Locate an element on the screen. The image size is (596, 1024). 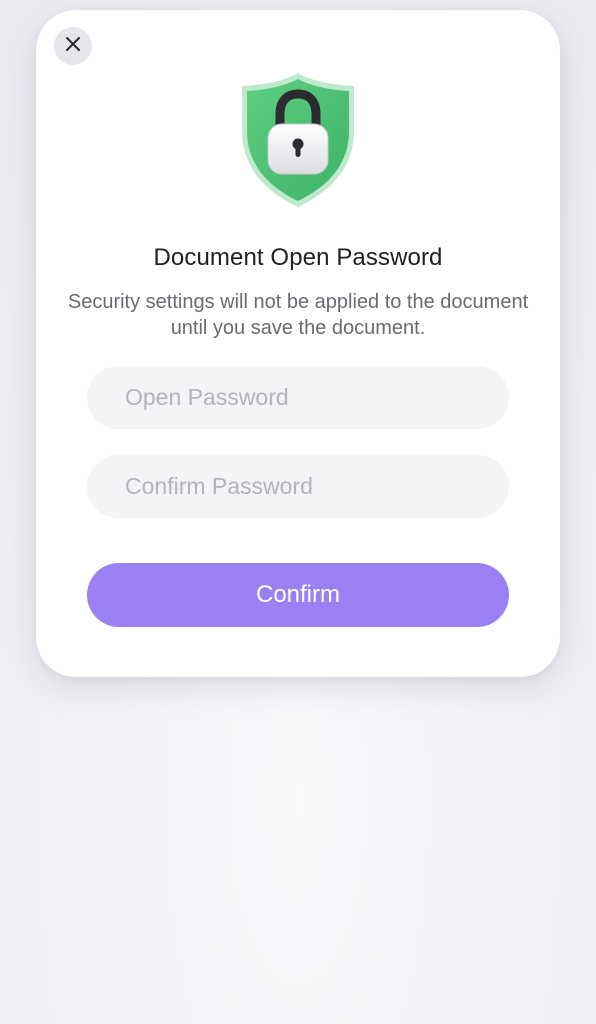
shield-lock-icon is located at coordinates (298, 140).